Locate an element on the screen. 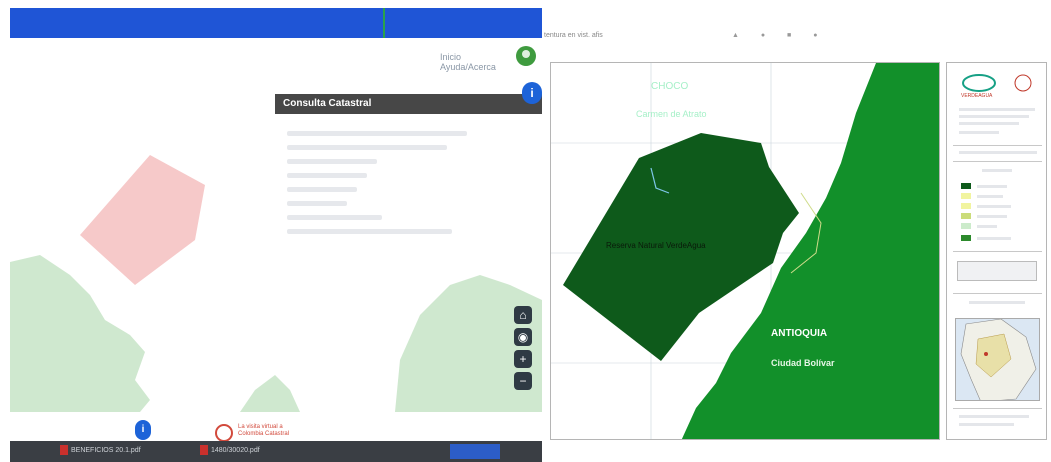  legend-table is located at coordinates (997, 271).